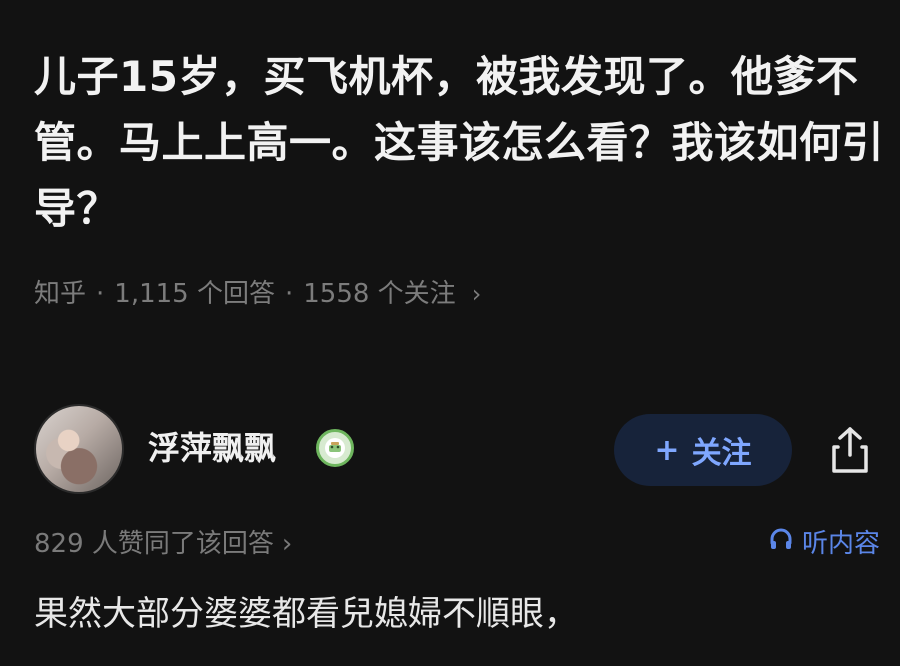  What do you see at coordinates (459, 450) in the screenshot?
I see `author-row: 浮萍飘飘 + 关注` at bounding box center [459, 450].